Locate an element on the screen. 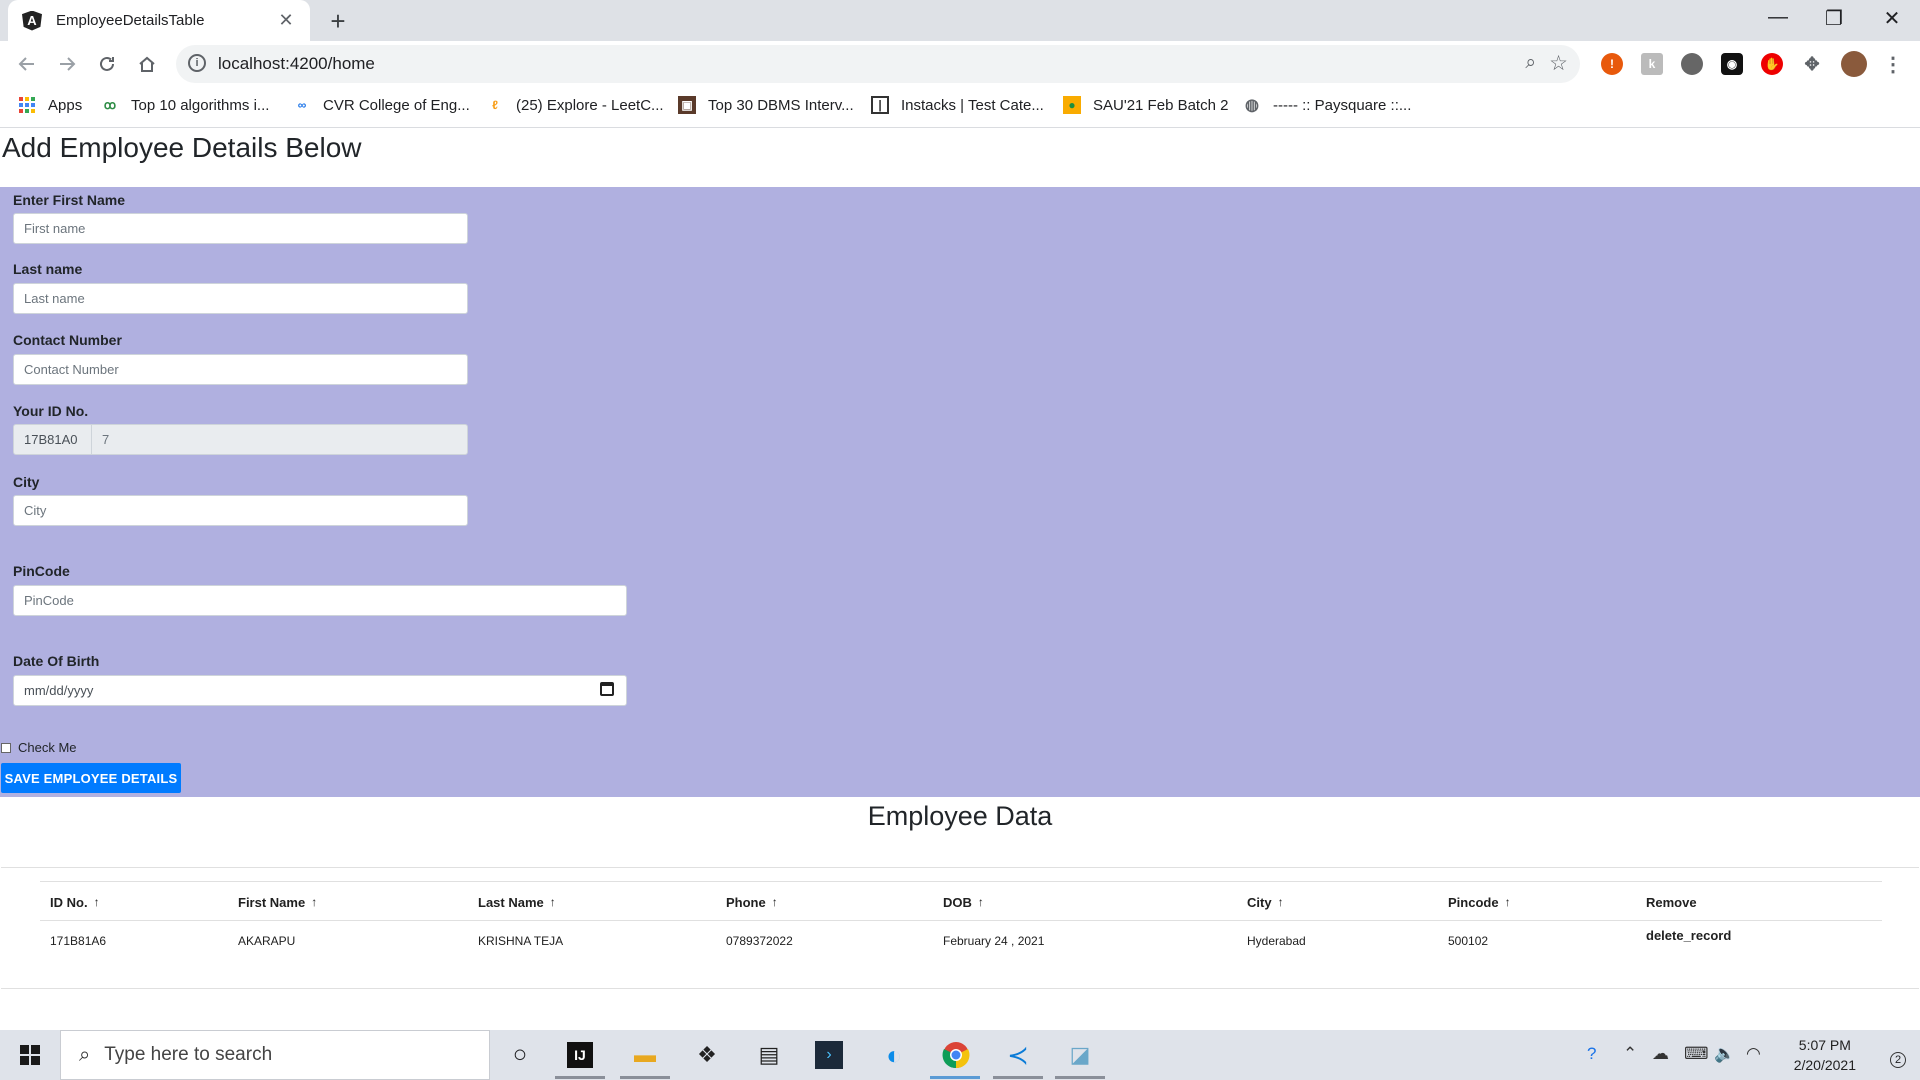 The height and width of the screenshot is (1080, 1920). minimize-button: — is located at coordinates (1778, 17).